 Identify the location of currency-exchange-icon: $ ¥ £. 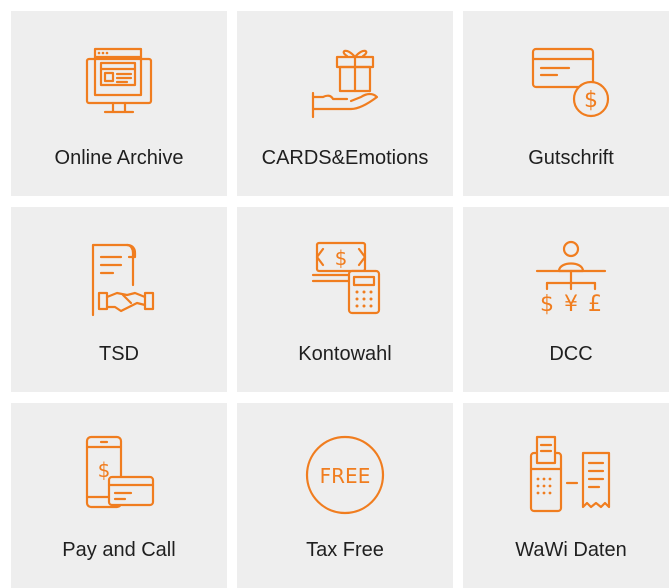
(571, 279).